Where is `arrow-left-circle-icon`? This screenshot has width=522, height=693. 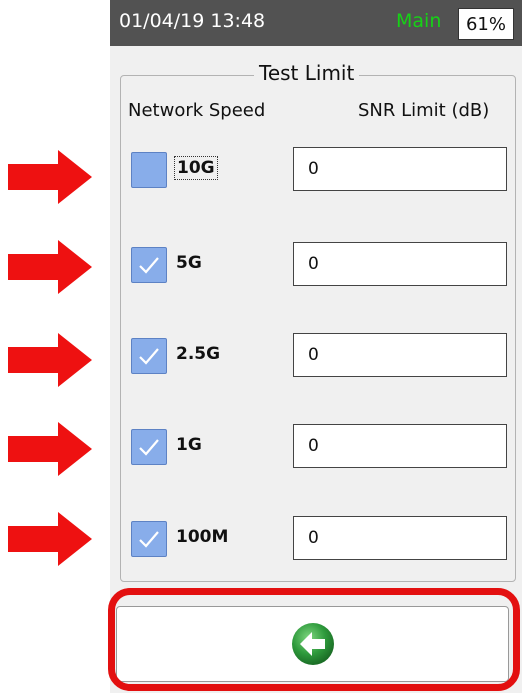
arrow-left-circle-icon is located at coordinates (312, 644).